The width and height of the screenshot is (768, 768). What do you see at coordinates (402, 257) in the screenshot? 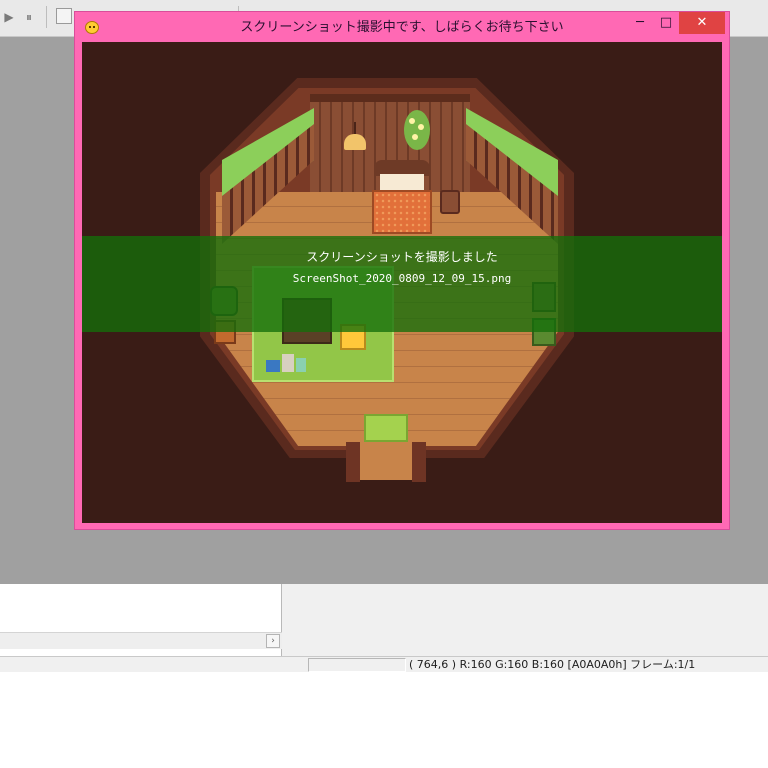
I see `notification-message: スクリーンショットを撮影しました` at bounding box center [402, 257].